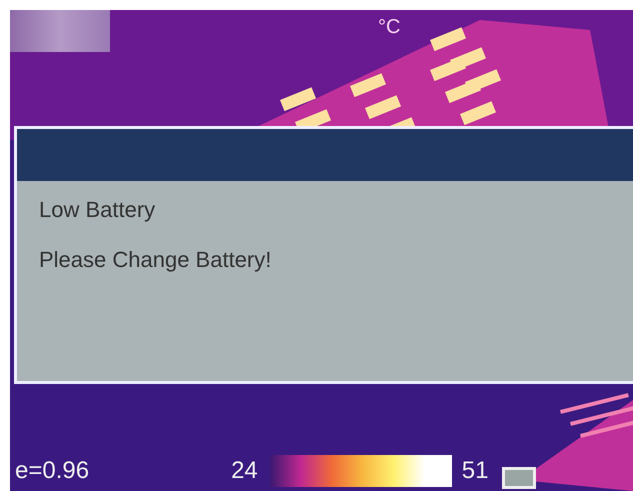 The width and height of the screenshot is (633, 491). Describe the element at coordinates (389, 27) in the screenshot. I see `unit-label: °C` at that location.